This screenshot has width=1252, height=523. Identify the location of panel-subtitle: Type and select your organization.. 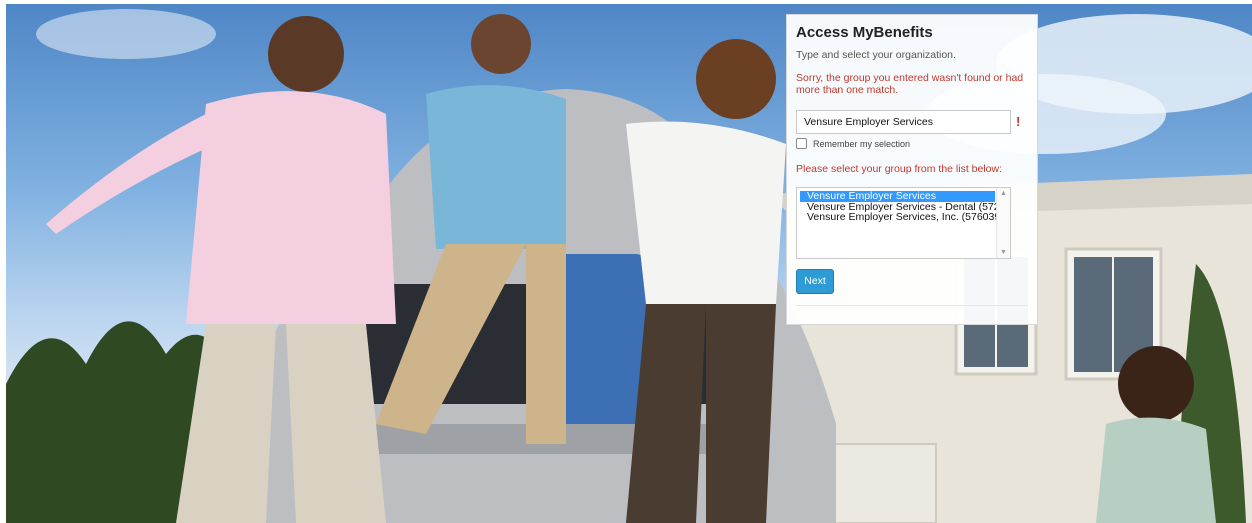
(876, 55).